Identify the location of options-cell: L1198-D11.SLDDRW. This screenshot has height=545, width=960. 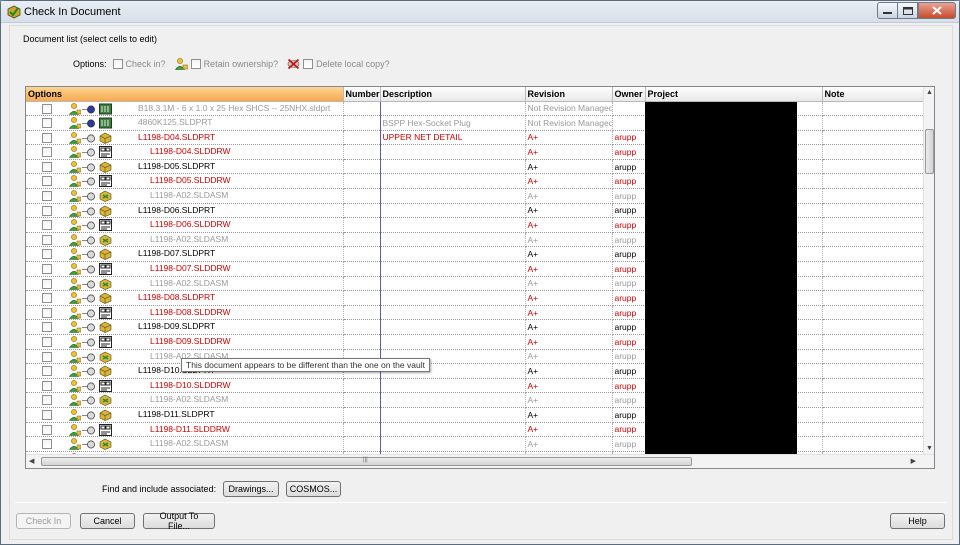
(185, 430).